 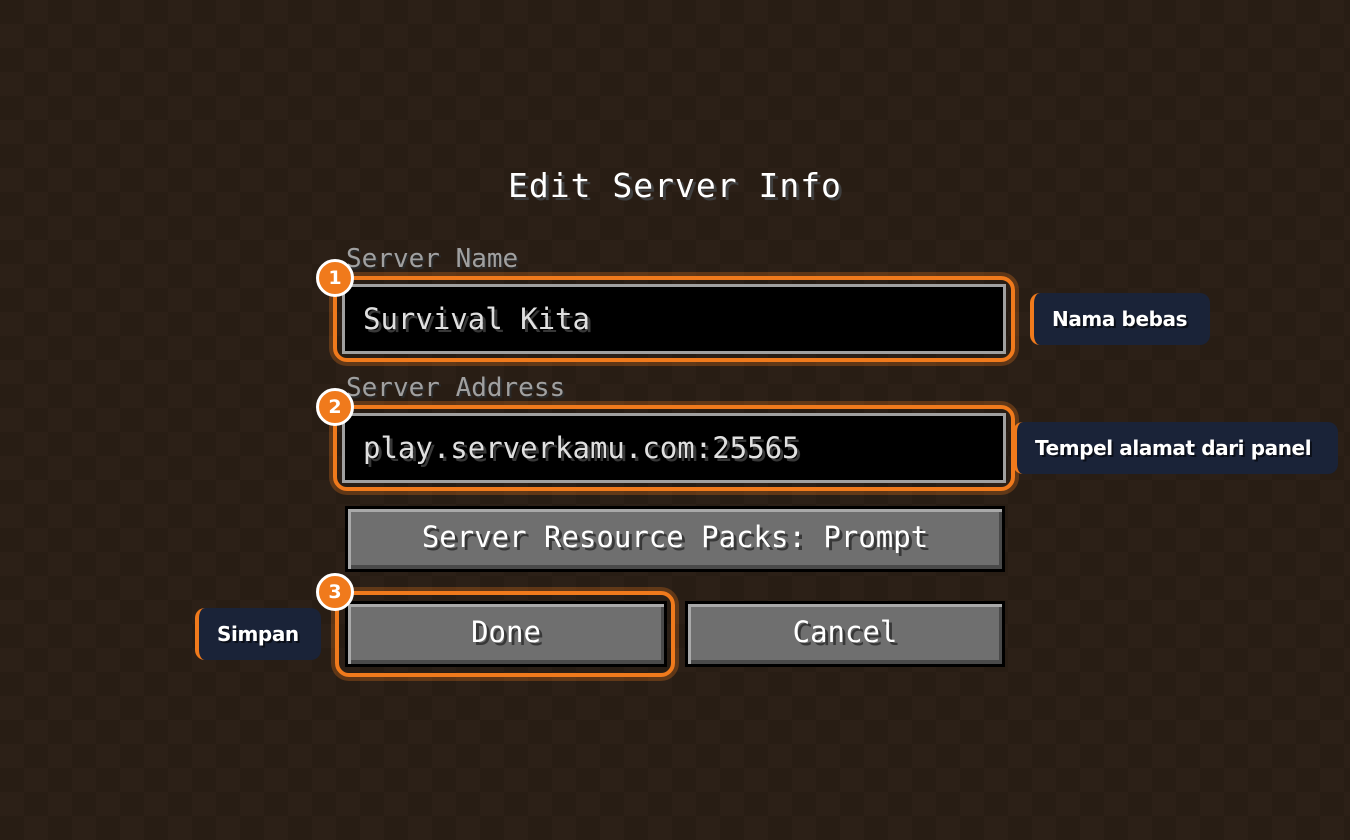 I want to click on done-button: Done, so click(x=506, y=634).